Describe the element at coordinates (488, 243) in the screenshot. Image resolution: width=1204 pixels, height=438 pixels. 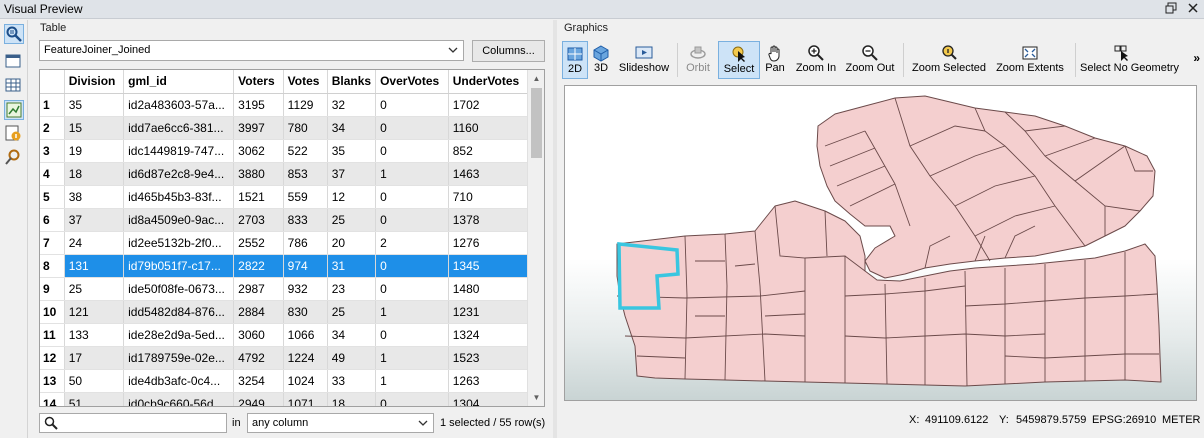
I see `table-cell: 1276` at that location.